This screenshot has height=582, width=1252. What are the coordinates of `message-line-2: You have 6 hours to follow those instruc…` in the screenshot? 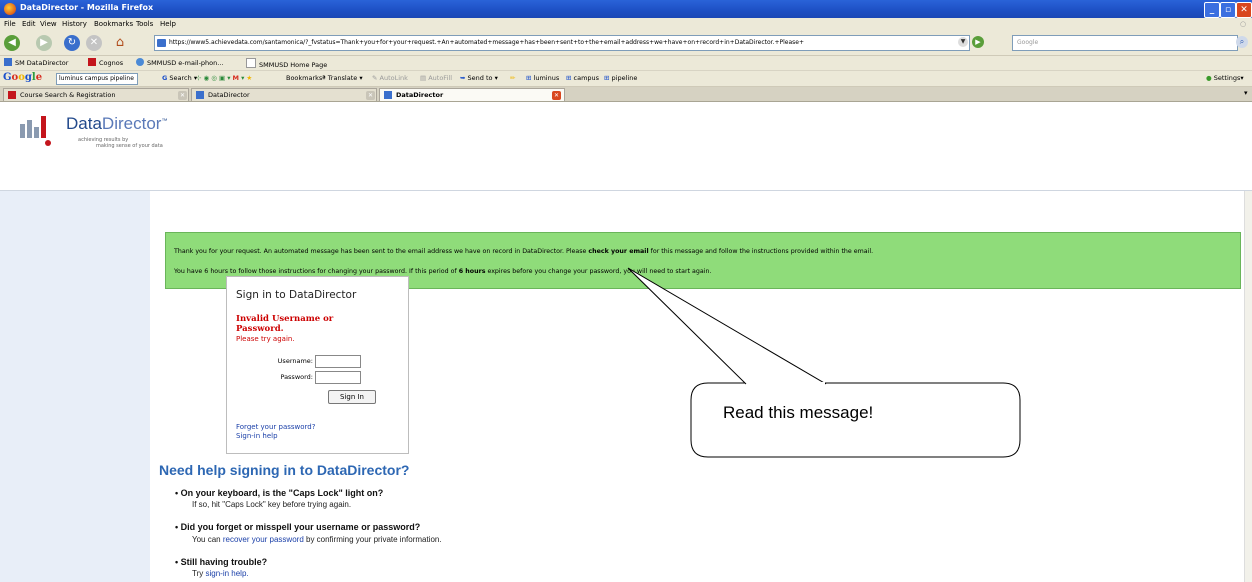 It's located at (443, 271).